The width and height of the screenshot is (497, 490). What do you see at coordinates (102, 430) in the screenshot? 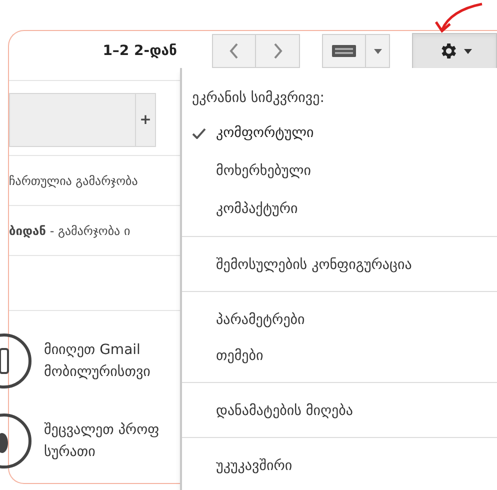
I see `promo-text: შეცვალეთ პროფ` at bounding box center [102, 430].